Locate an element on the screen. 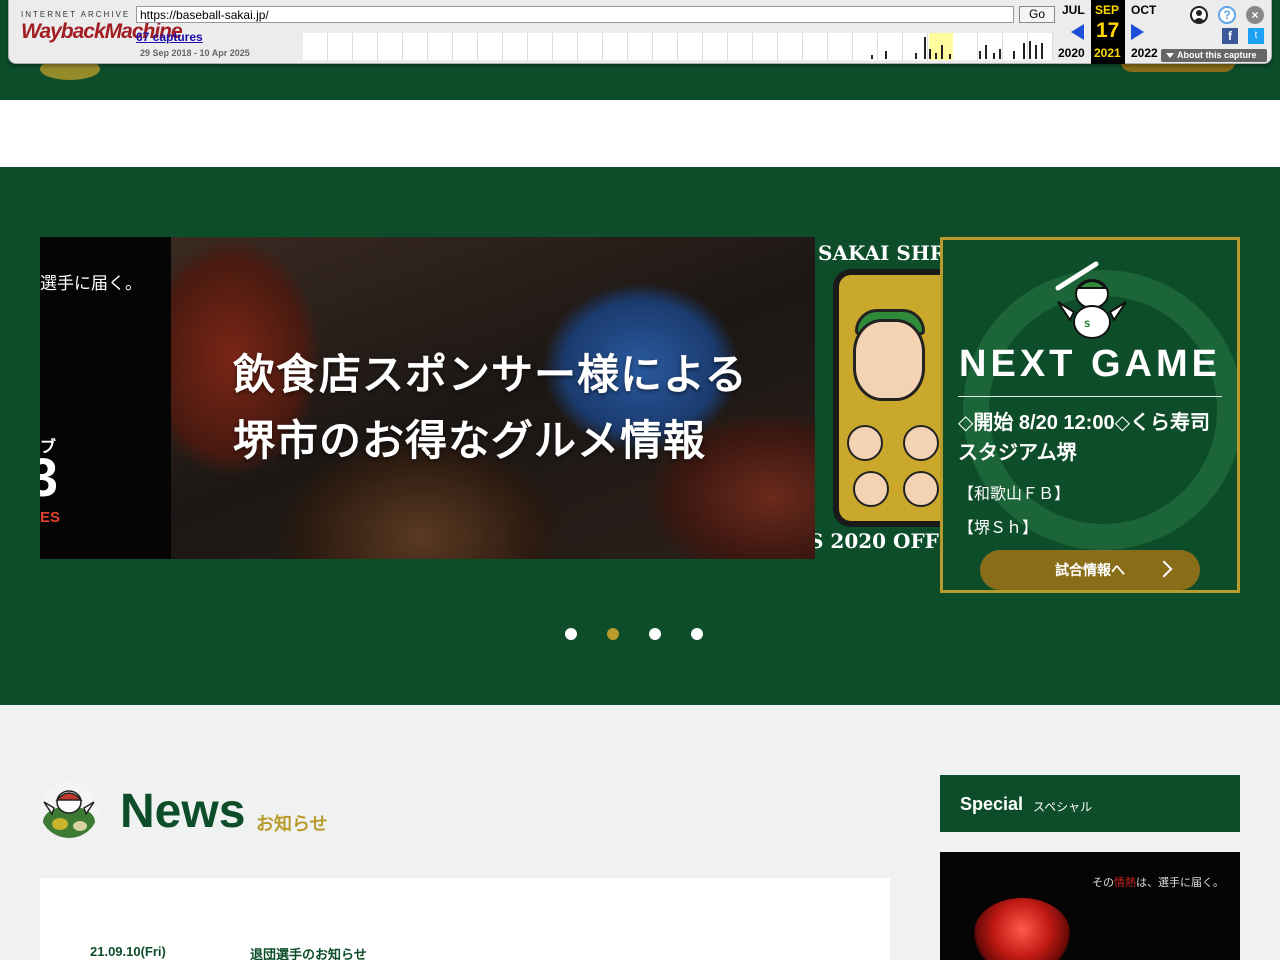  slide-previous-red: ES is located at coordinates (50, 517).